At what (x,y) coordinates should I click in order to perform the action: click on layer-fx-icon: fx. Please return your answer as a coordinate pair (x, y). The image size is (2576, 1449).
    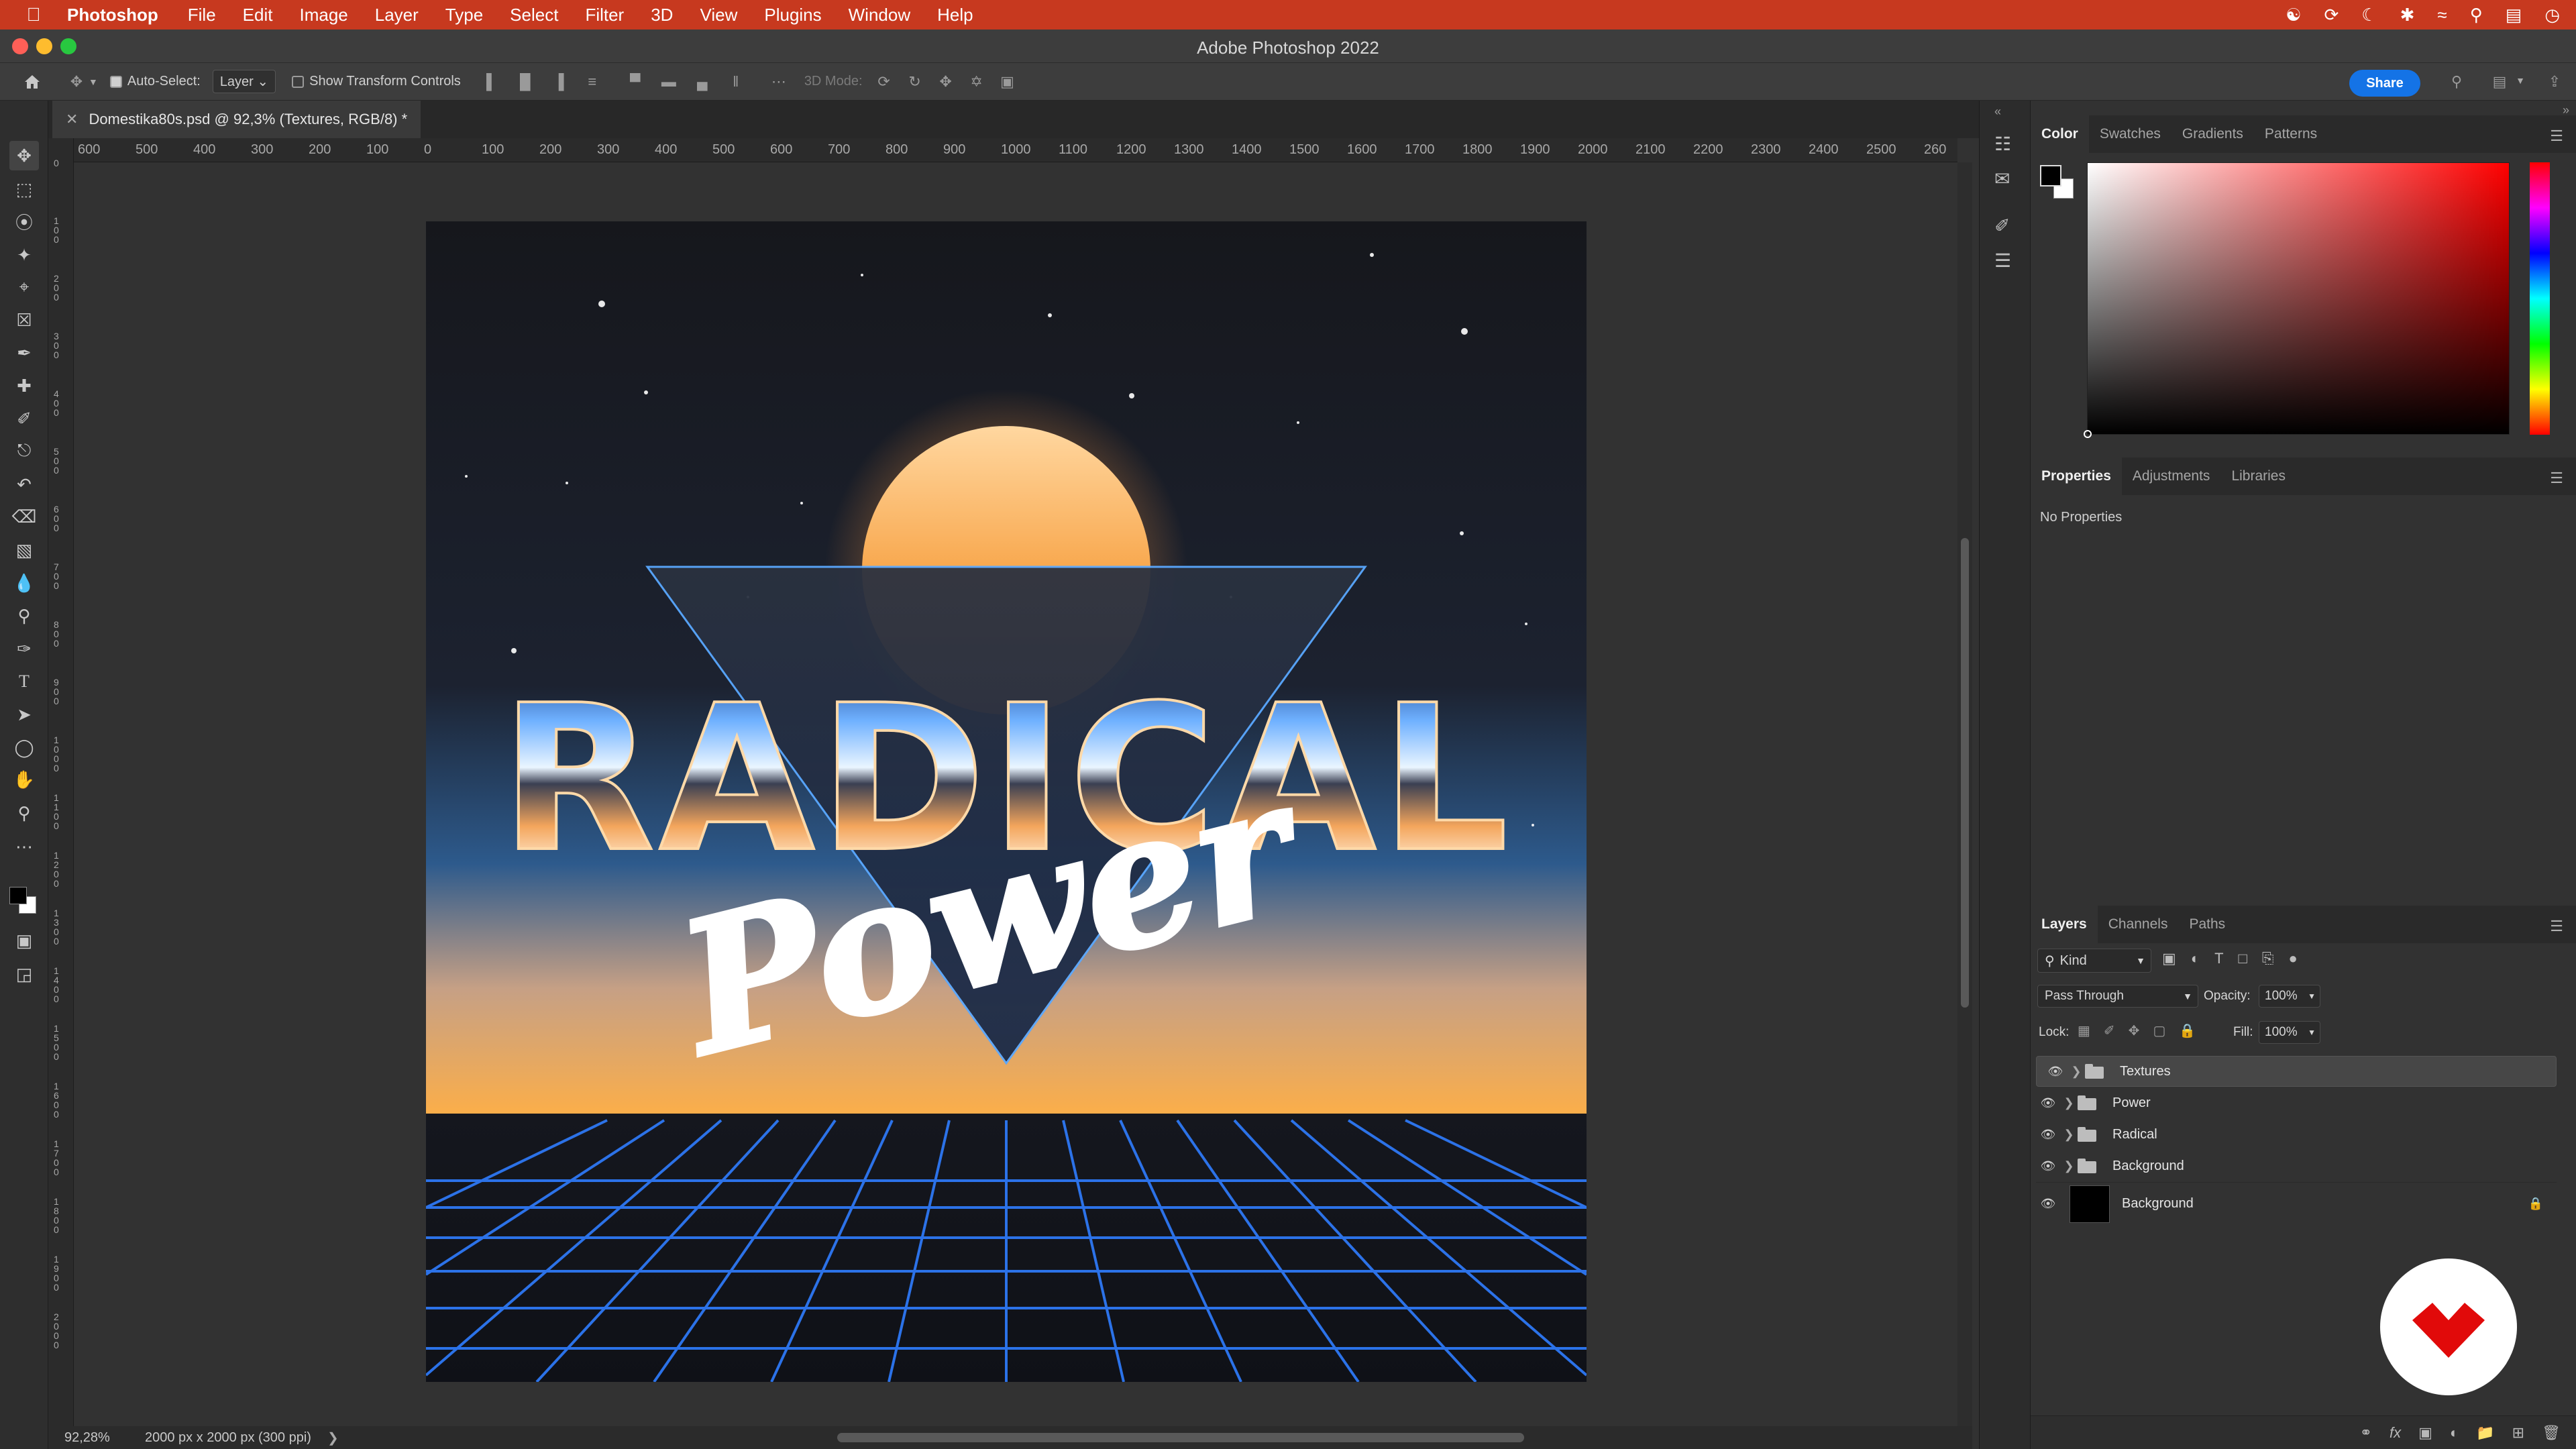
    Looking at the image, I should click on (2395, 1433).